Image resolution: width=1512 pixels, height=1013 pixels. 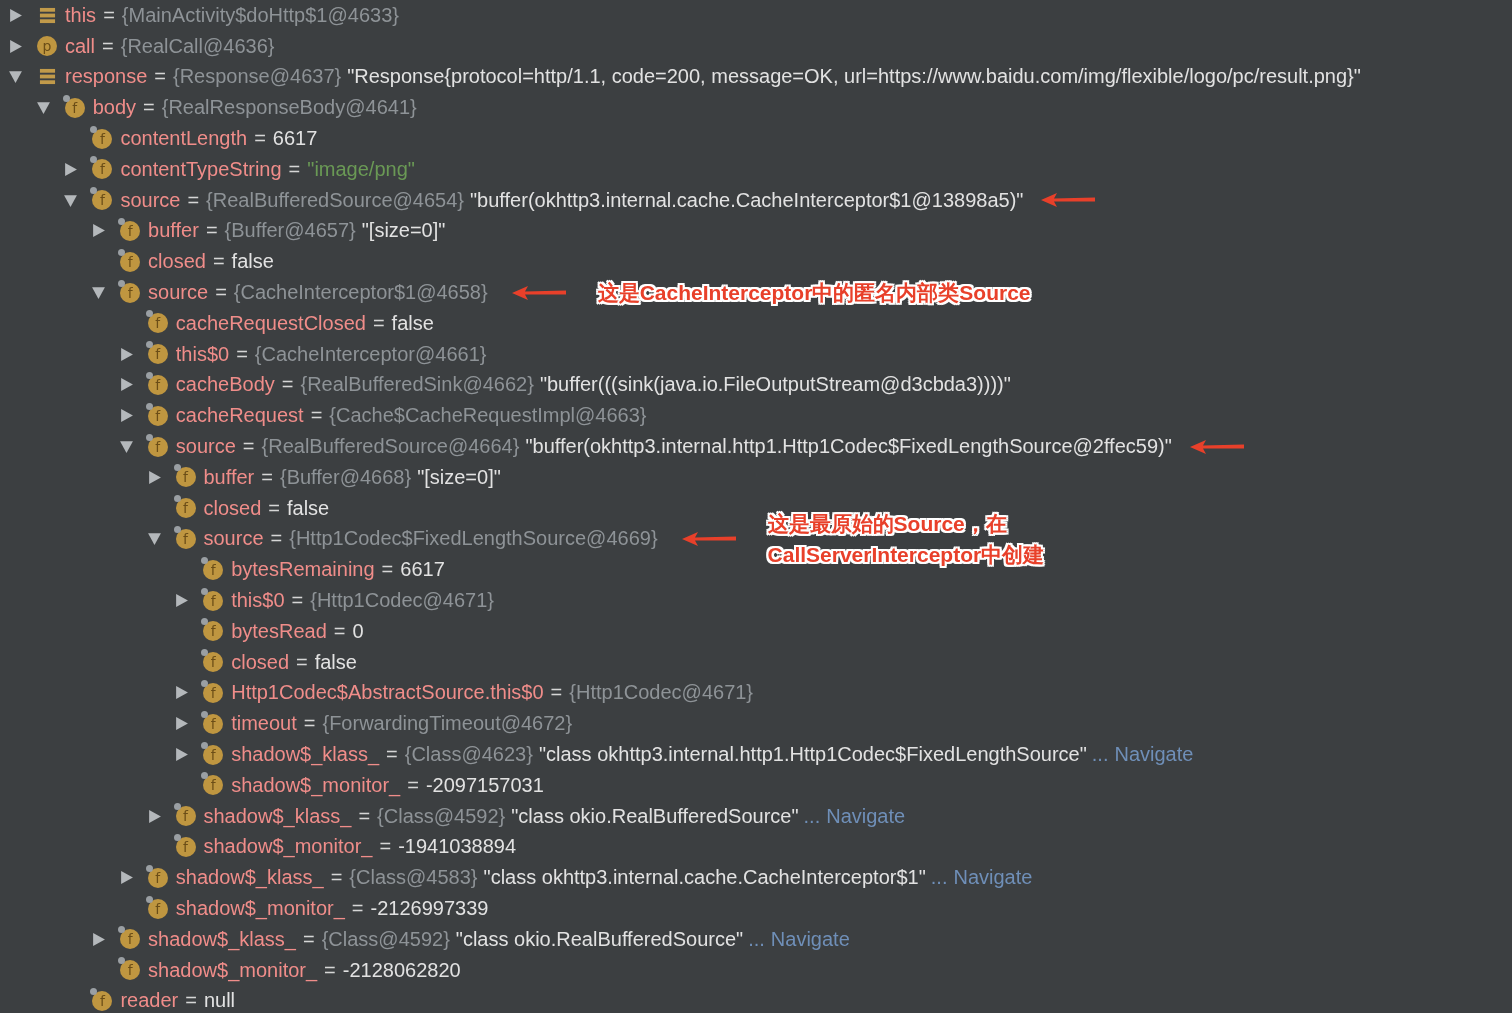 What do you see at coordinates (219, 1001) in the screenshot?
I see `variable-value: null` at bounding box center [219, 1001].